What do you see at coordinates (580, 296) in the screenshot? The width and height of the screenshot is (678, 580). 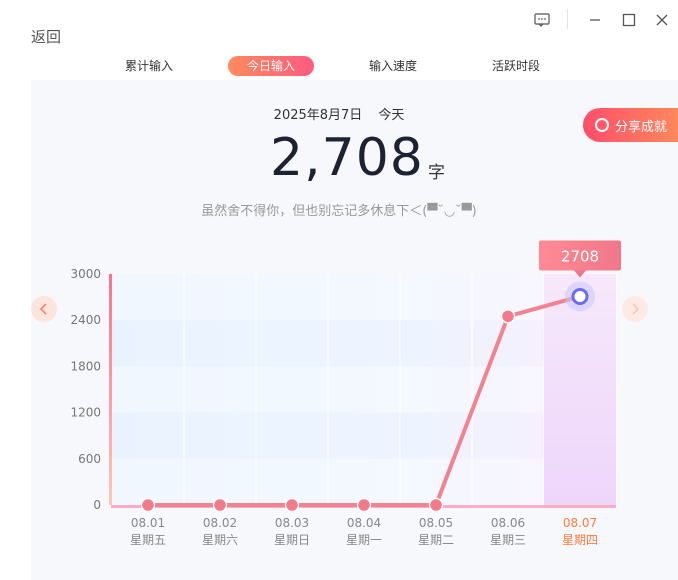 I see `data-point-active` at bounding box center [580, 296].